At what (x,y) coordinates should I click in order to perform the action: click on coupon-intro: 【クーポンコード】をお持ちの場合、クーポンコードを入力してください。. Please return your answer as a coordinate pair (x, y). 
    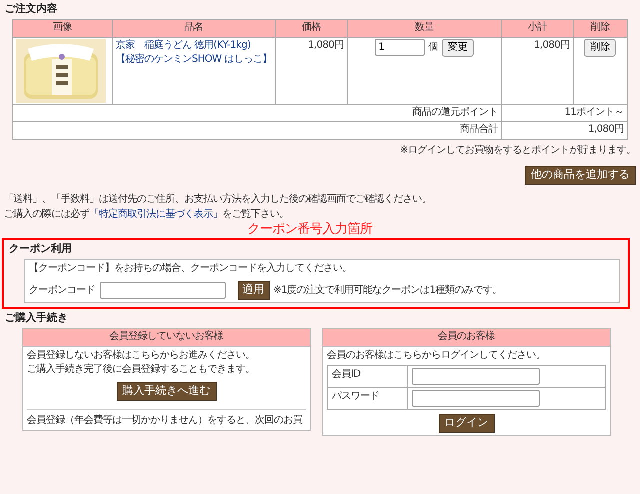
    Looking at the image, I should click on (191, 269).